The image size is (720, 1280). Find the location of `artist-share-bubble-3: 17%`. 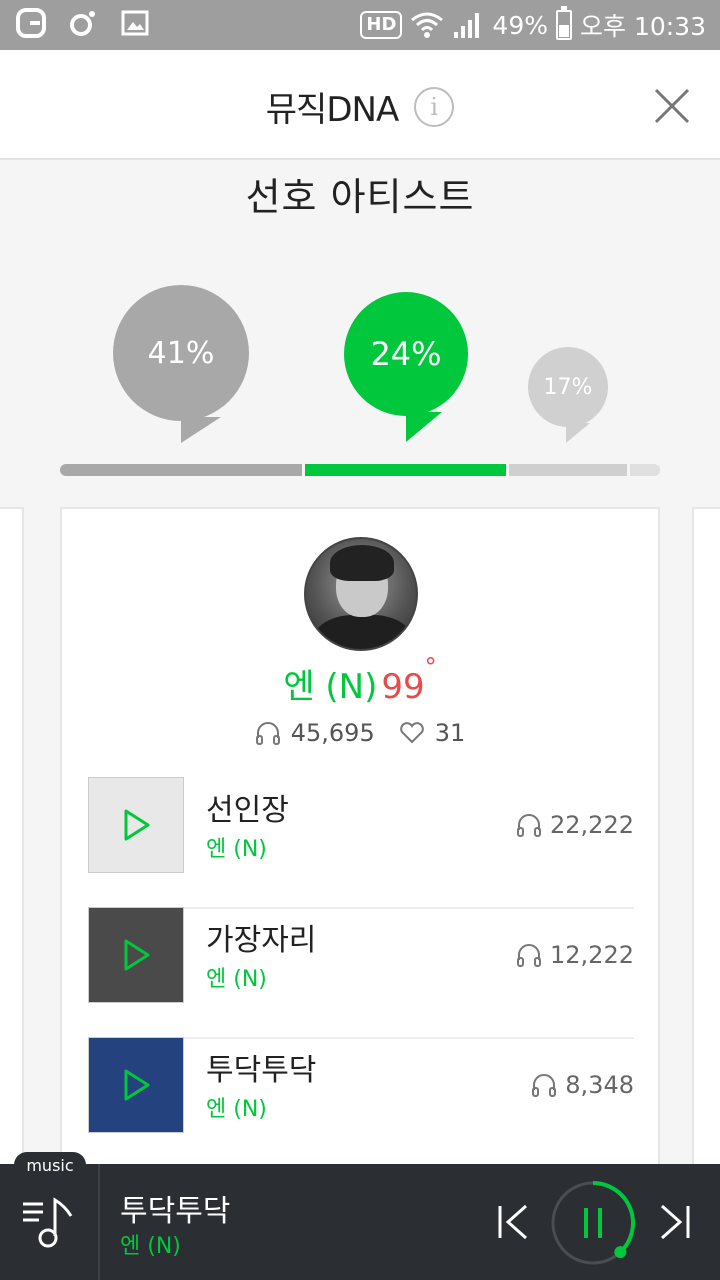

artist-share-bubble-3: 17% is located at coordinates (568, 395).